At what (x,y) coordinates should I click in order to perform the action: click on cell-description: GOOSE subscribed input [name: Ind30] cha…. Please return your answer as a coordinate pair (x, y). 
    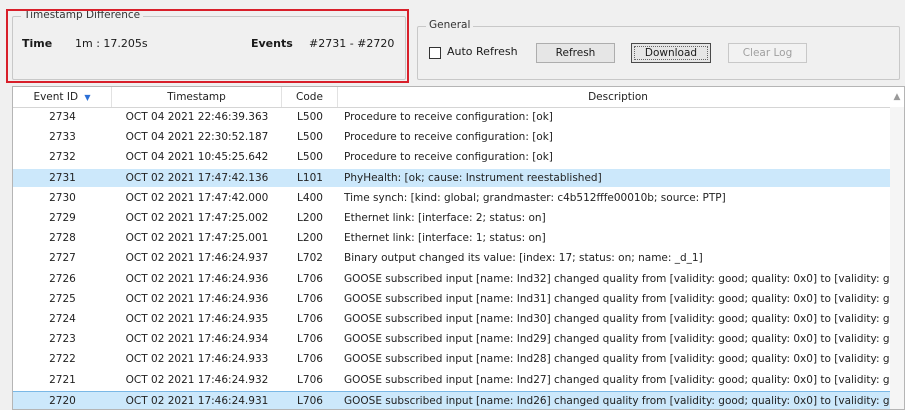
    Looking at the image, I should click on (618, 319).